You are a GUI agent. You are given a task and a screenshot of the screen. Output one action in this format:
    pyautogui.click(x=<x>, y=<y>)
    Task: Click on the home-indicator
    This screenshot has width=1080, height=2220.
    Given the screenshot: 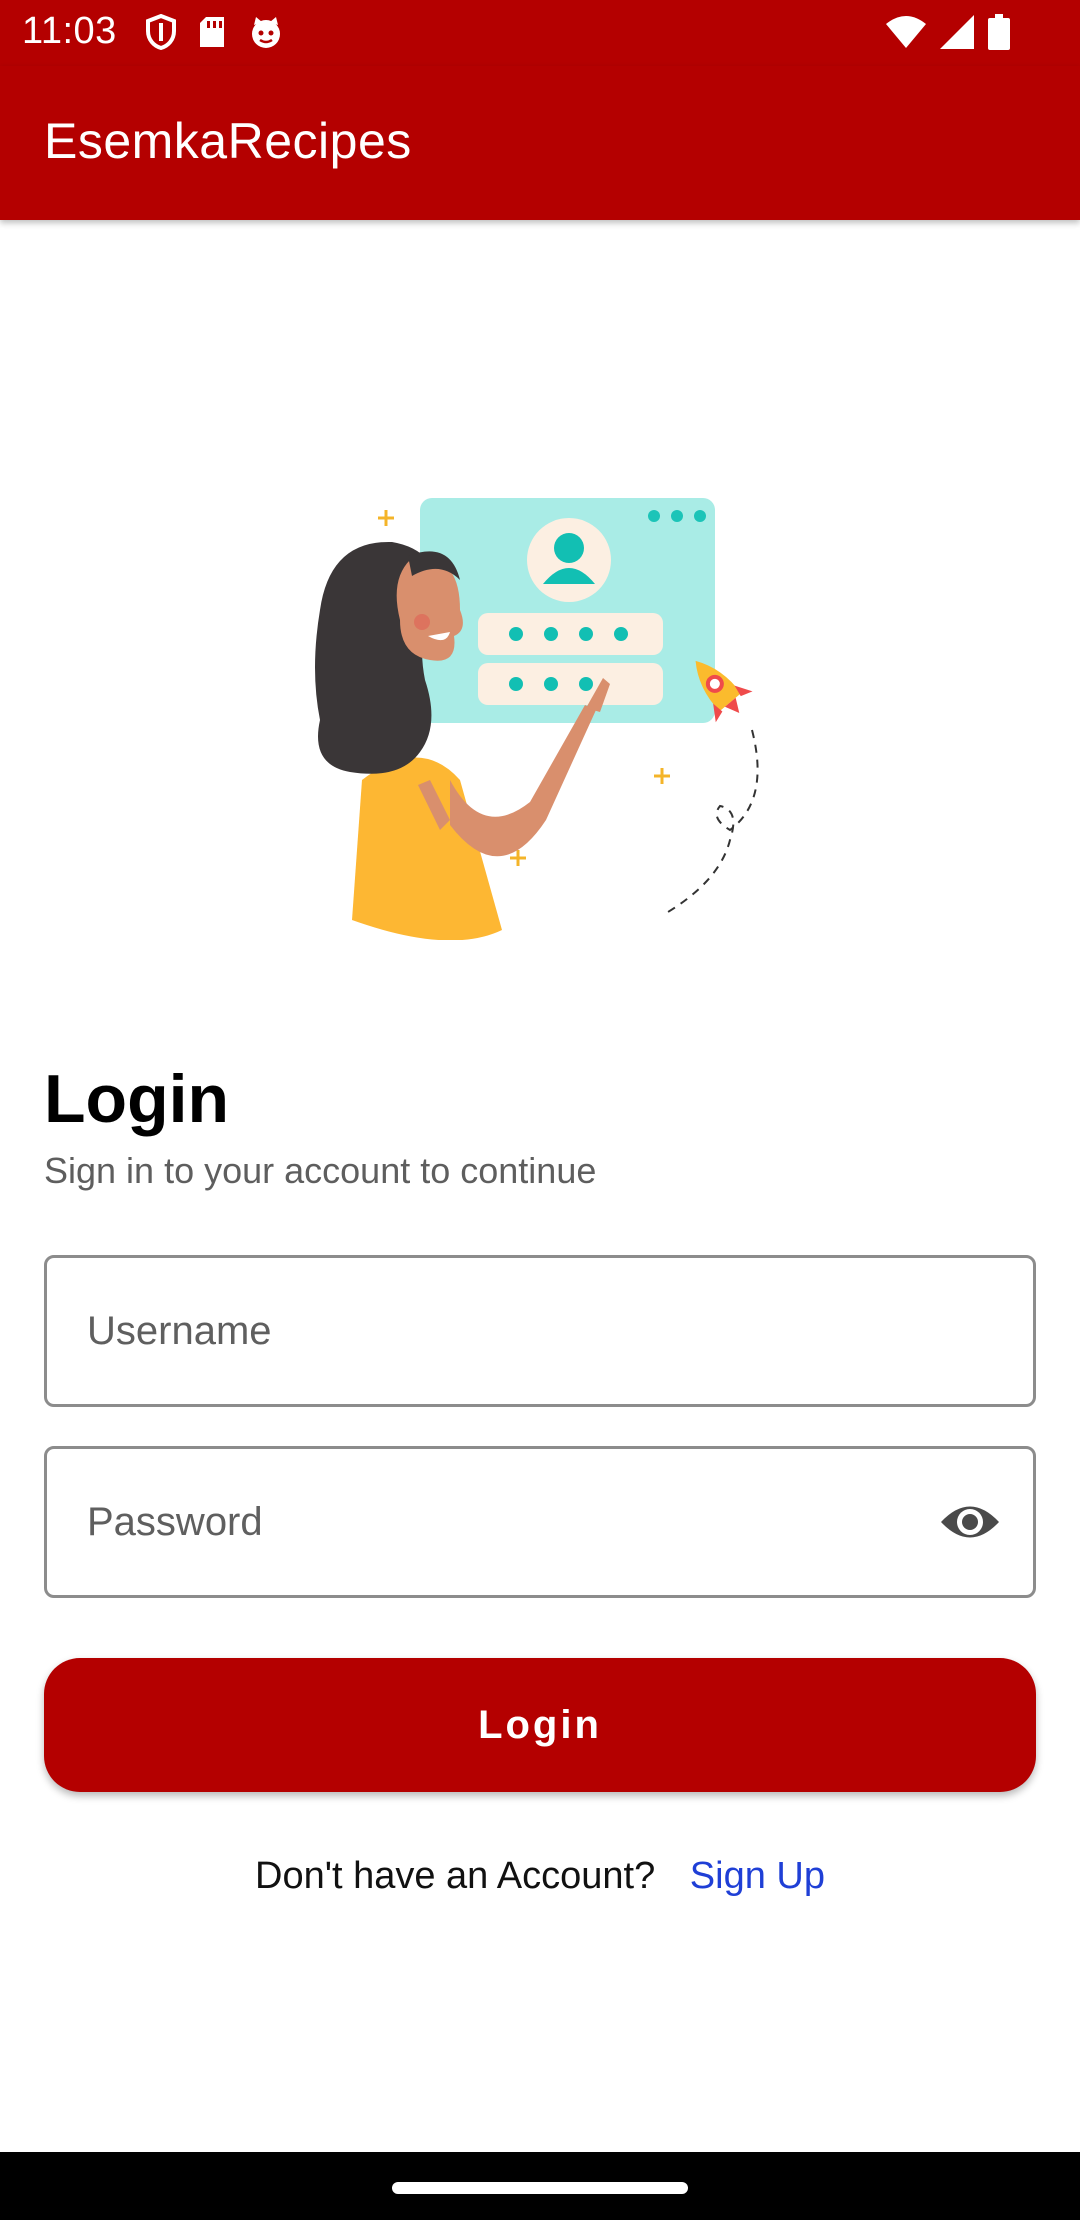 What is the action you would take?
    pyautogui.click(x=540, y=2188)
    